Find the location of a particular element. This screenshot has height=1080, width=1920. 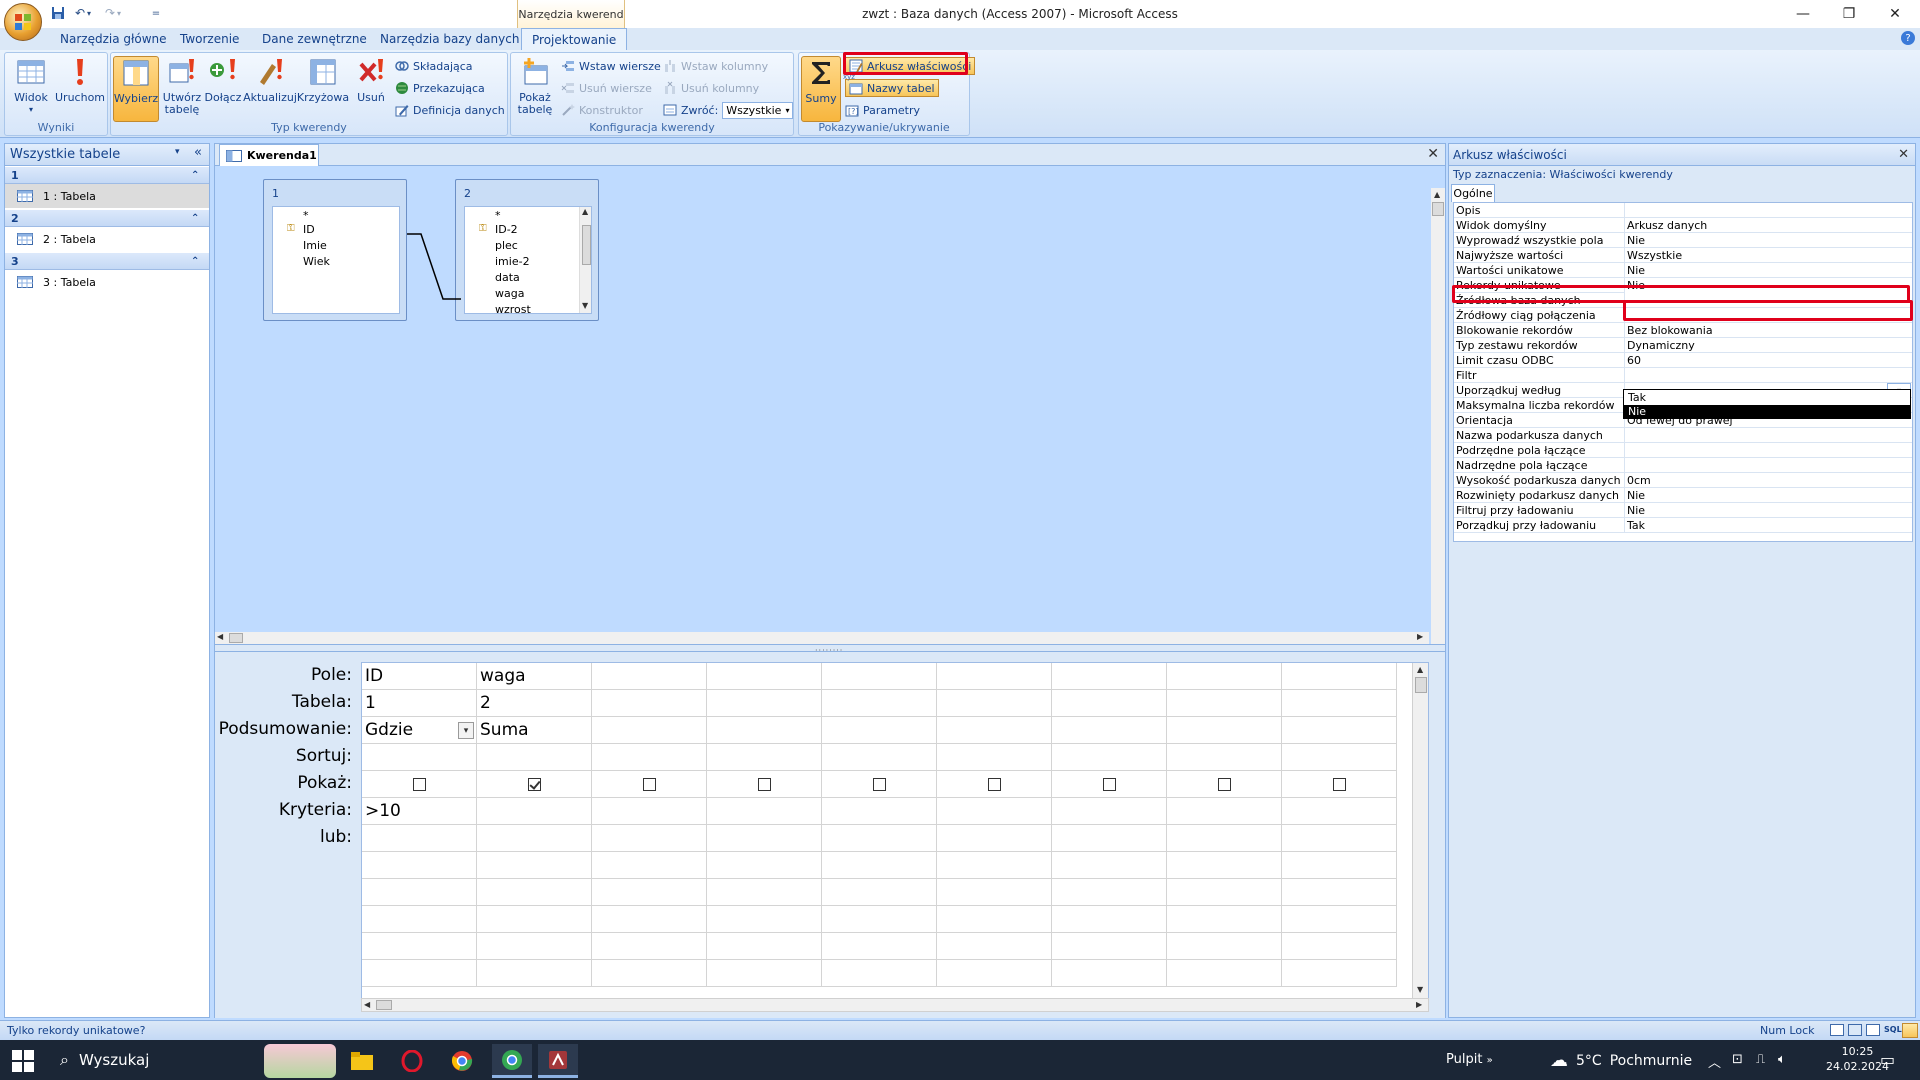

property-value: Bez blokowania is located at coordinates (1768, 330).